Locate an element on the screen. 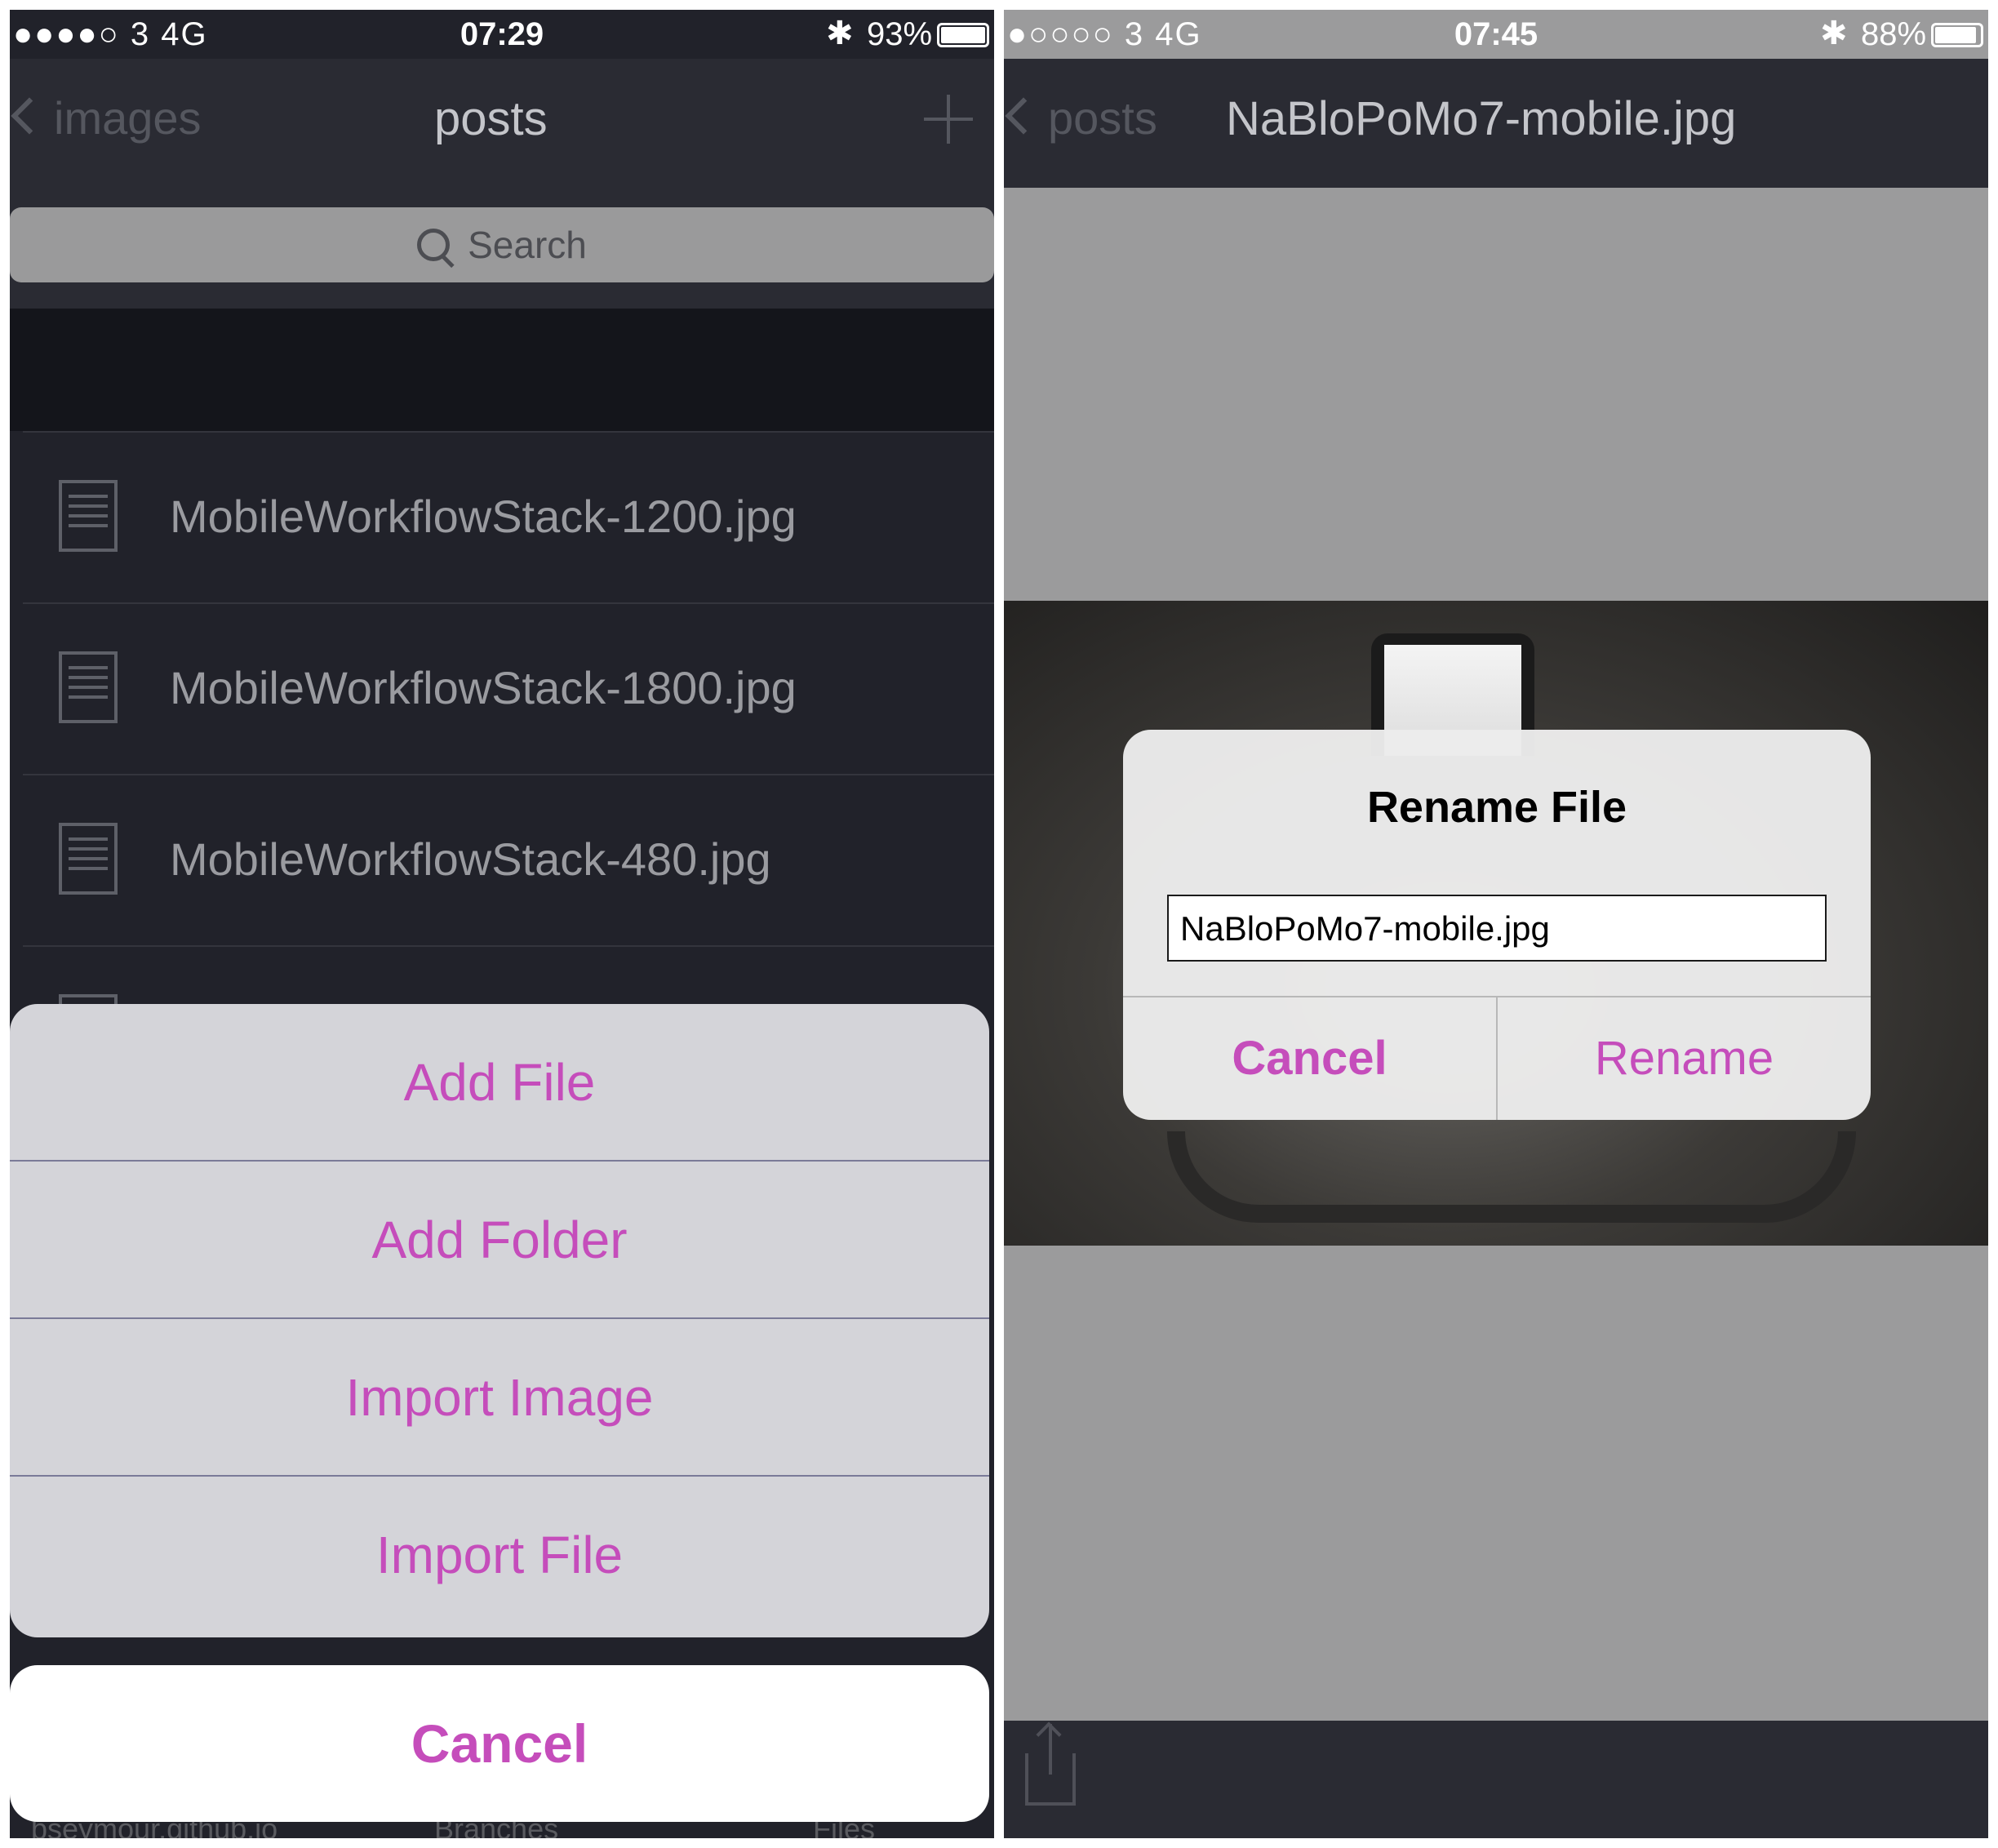  status-bar: ●●●●○ 3 4G 07:29 ✱ 93% is located at coordinates (502, 34).